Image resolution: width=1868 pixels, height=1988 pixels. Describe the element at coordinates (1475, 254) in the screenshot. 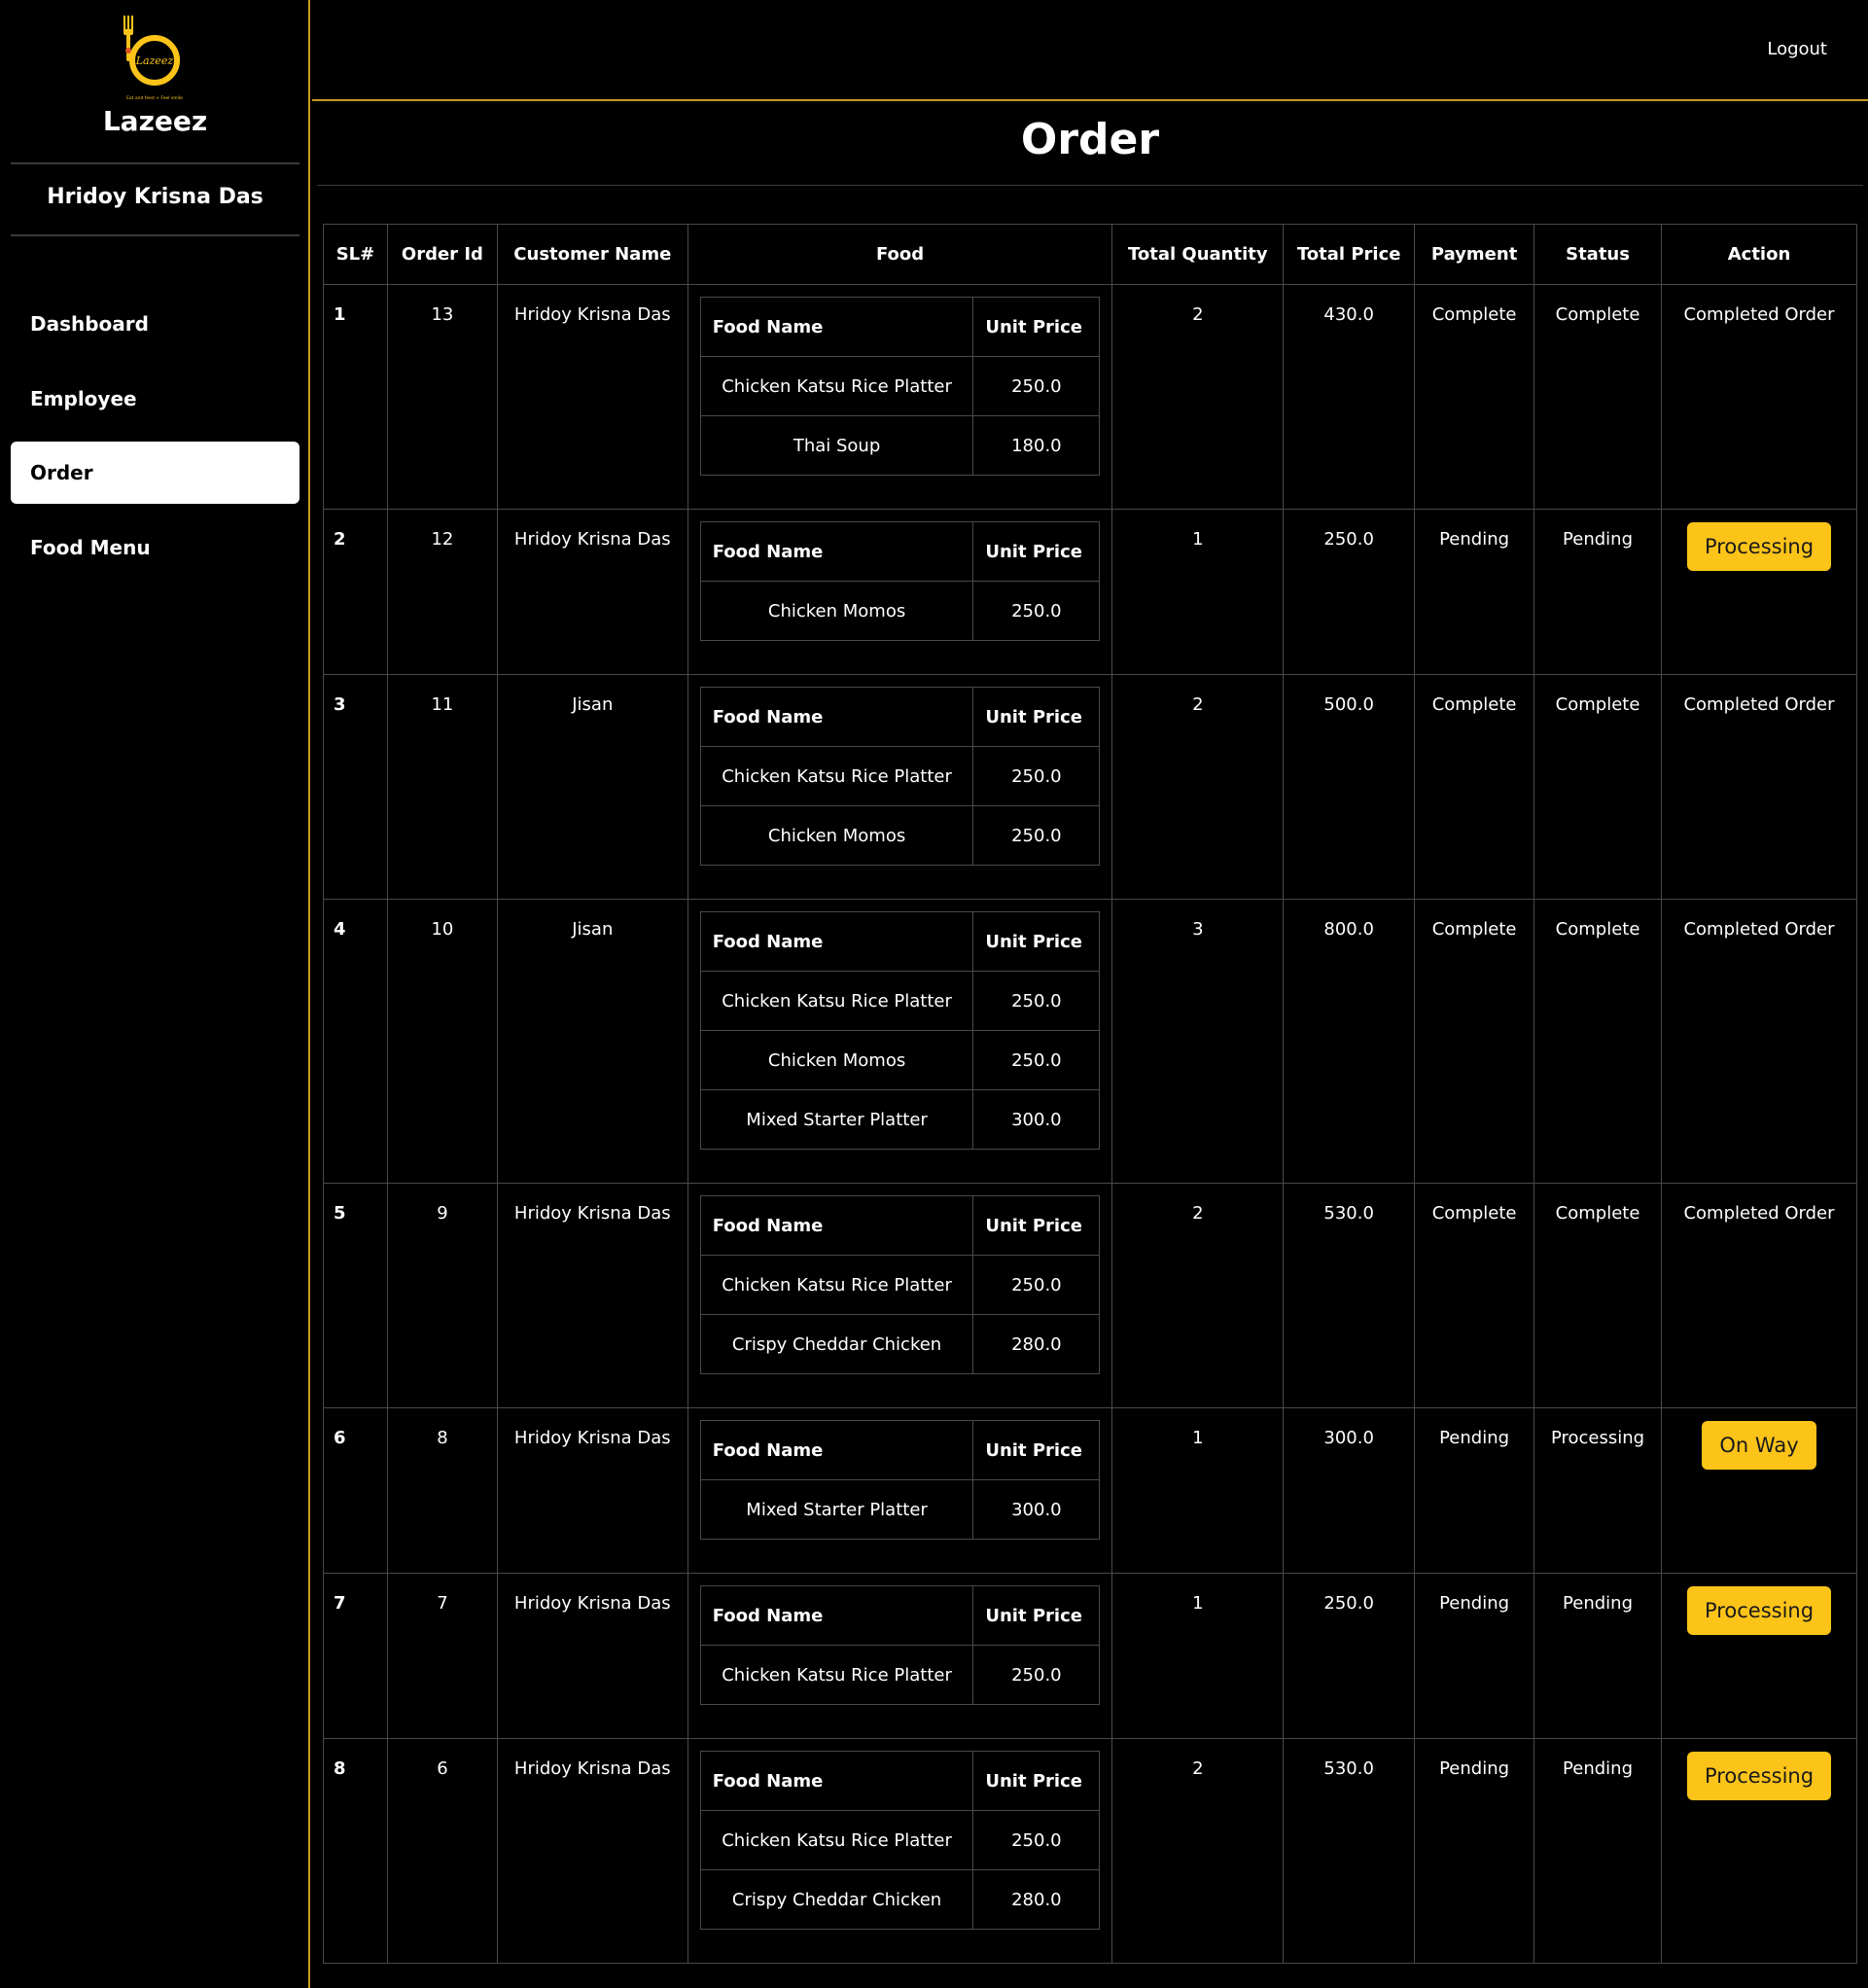

I see `column-header-payment: Payment` at that location.